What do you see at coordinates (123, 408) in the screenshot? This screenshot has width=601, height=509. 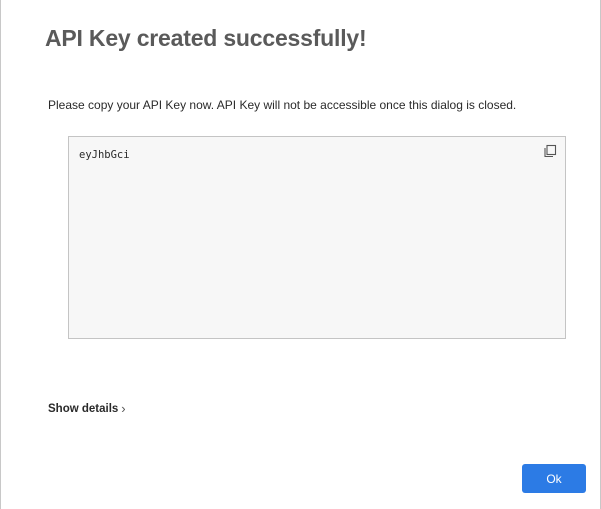 I see `chevron-right-icon: ›` at bounding box center [123, 408].